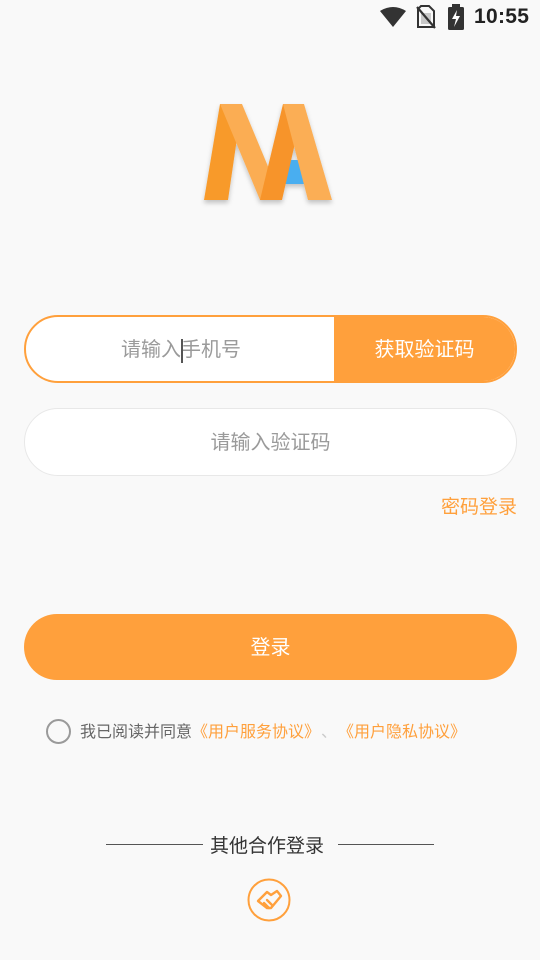 Image resolution: width=540 pixels, height=960 pixels. Describe the element at coordinates (267, 846) in the screenshot. I see `other-login-title: 其他合作登录` at that location.